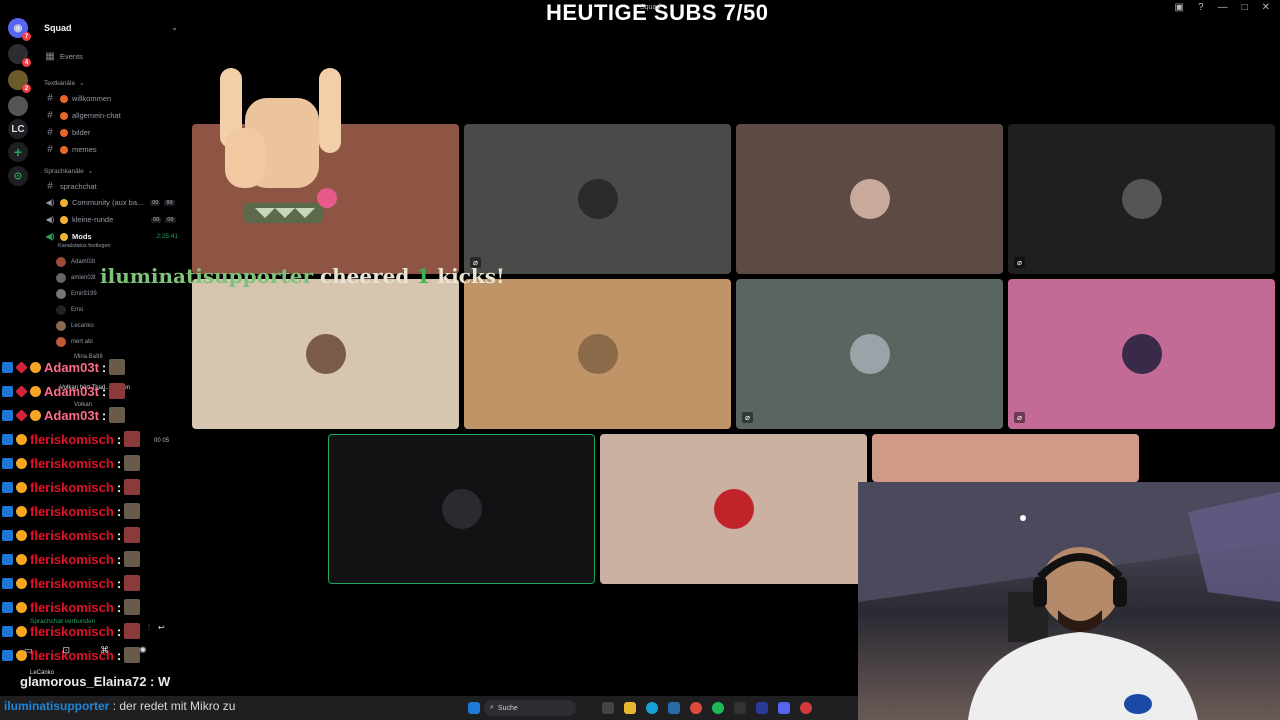 The image size is (1280, 720). I want to click on channel-sprachchat: # sprachchat, so click(70, 186).